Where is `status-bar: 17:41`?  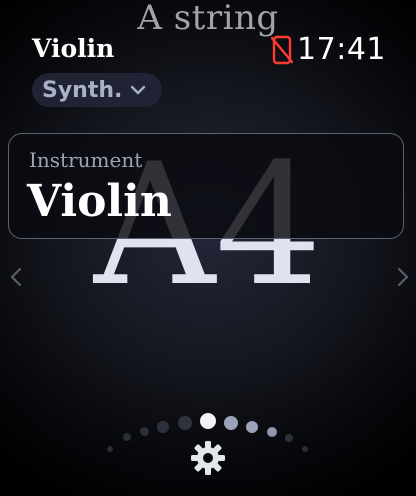 status-bar: 17:41 is located at coordinates (328, 49).